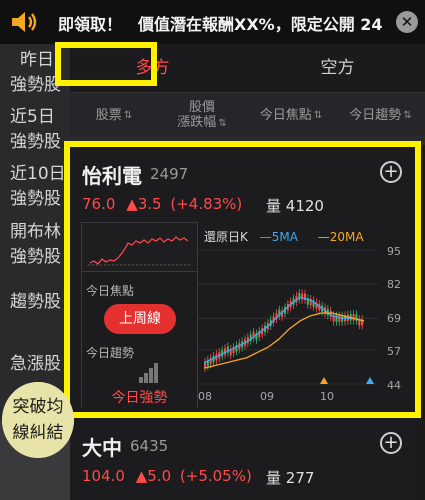 The height and width of the screenshot is (500, 425). What do you see at coordinates (197, 122) in the screenshot?
I see `column-label: 漲跌幅` at bounding box center [197, 122].